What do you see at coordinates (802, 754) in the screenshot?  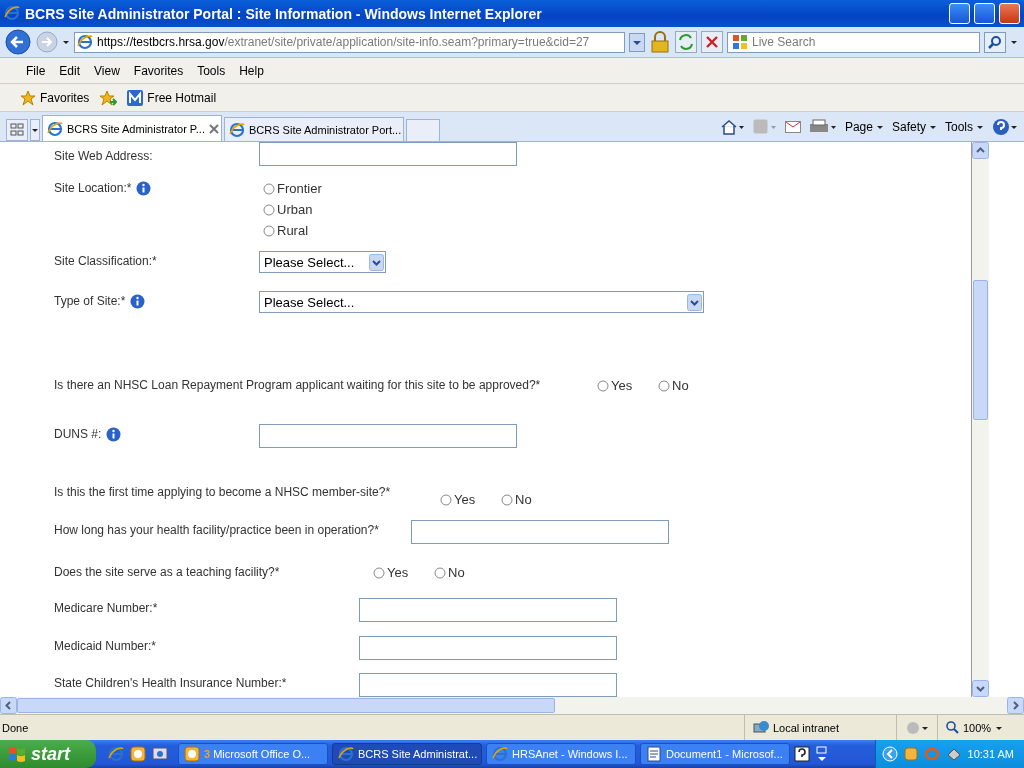 I see `help-tray-icon` at bounding box center [802, 754].